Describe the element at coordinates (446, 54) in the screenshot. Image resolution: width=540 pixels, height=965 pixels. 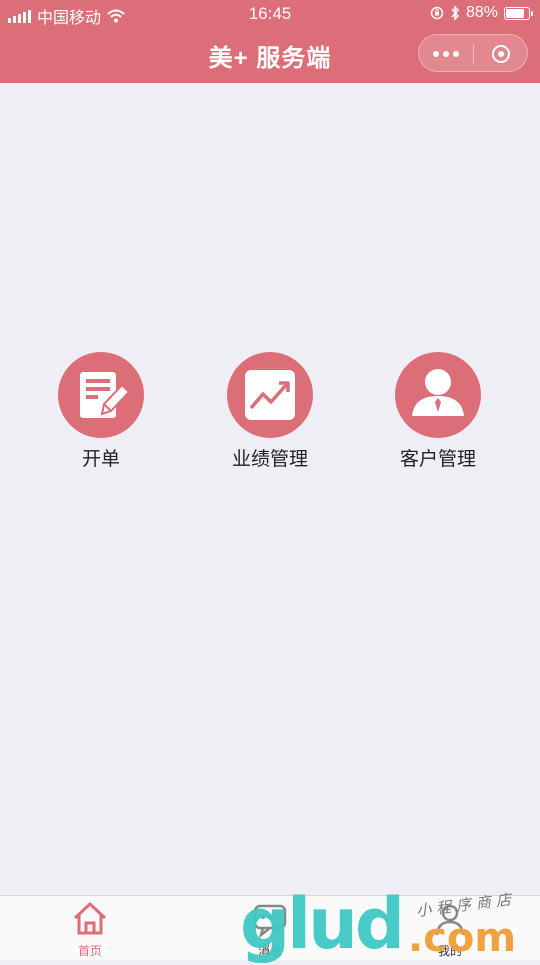
I see `more-dots-icon` at that location.